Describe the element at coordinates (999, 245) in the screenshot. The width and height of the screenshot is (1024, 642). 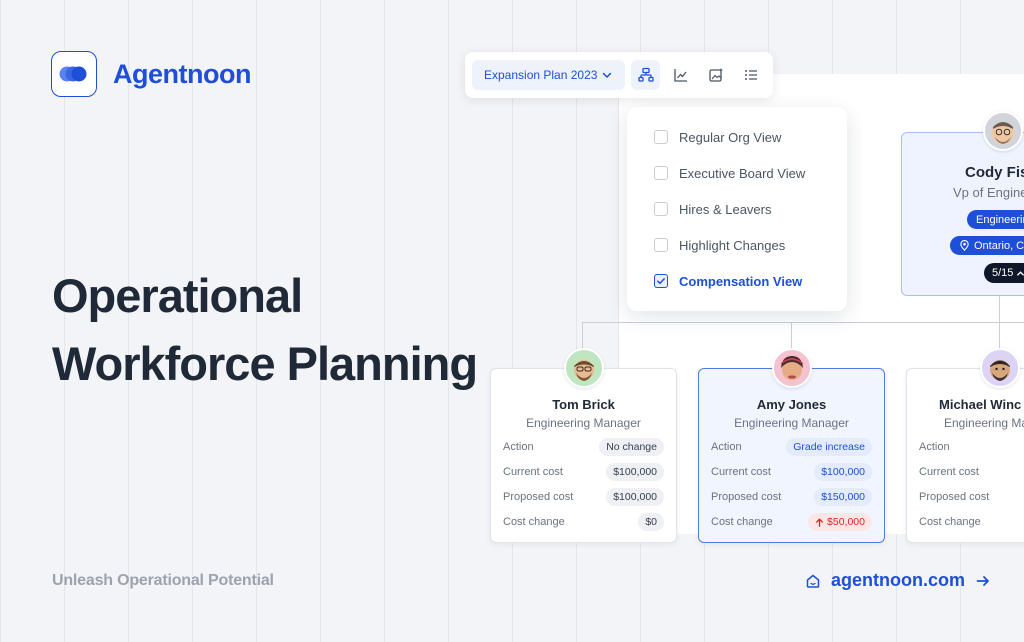
I see `location-label: Ontario, Ca` at that location.